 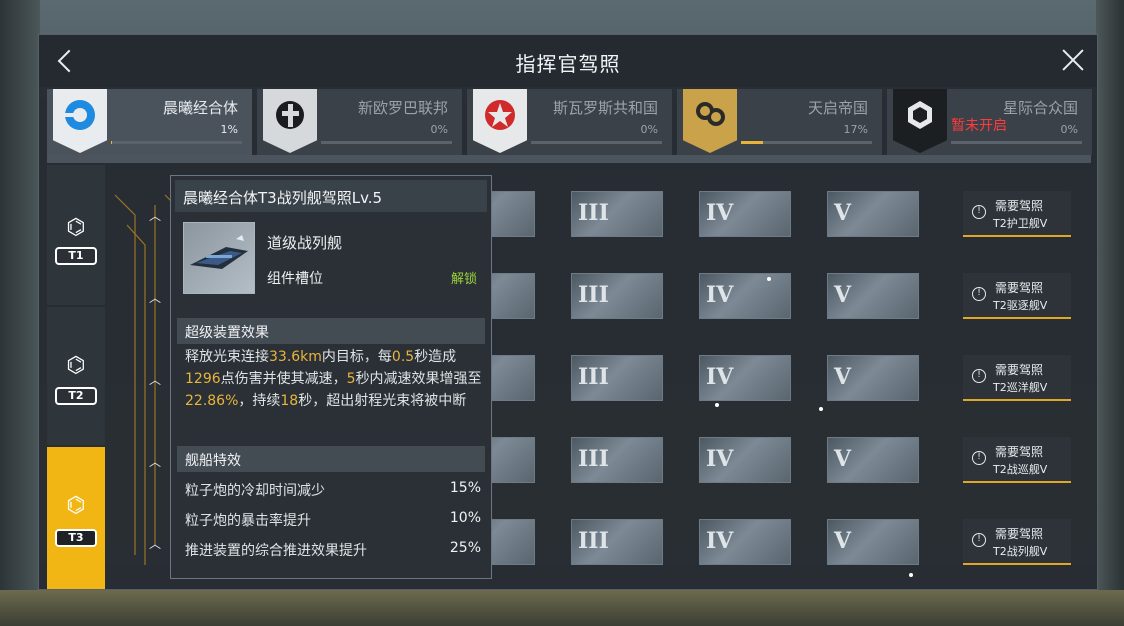 What do you see at coordinates (855, 129) in the screenshot?
I see `faction-percent: 17%` at bounding box center [855, 129].